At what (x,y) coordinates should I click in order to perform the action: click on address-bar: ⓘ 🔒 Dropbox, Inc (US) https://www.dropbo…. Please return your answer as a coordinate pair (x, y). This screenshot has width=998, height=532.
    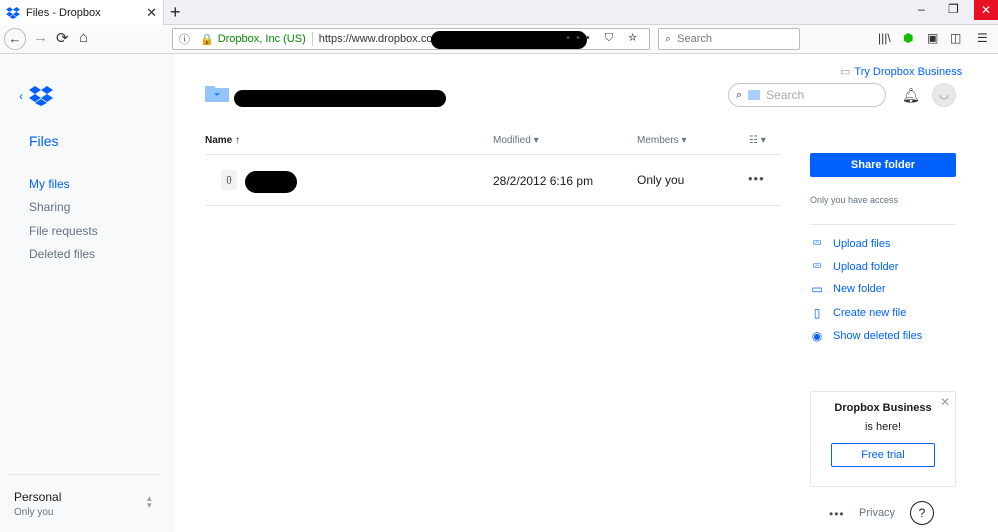
    Looking at the image, I should click on (411, 39).